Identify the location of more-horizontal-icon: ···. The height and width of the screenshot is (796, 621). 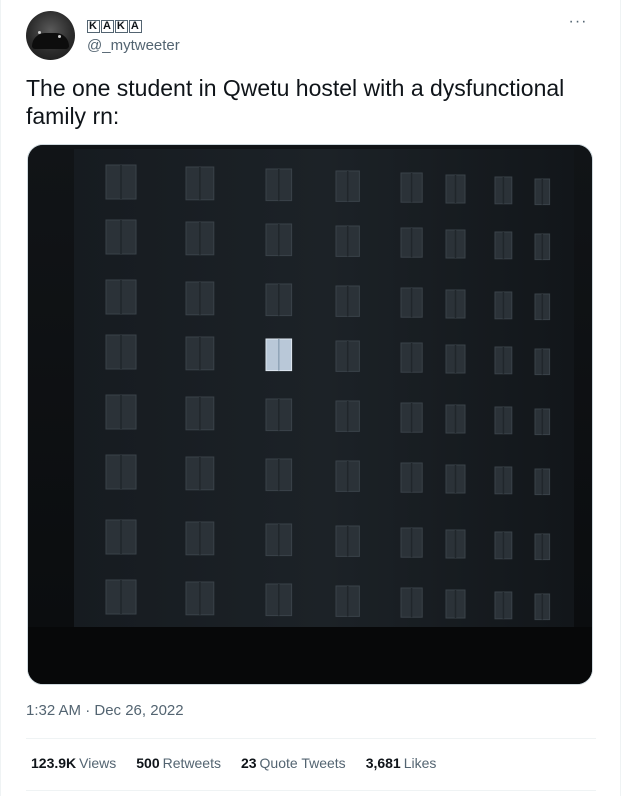
(578, 23).